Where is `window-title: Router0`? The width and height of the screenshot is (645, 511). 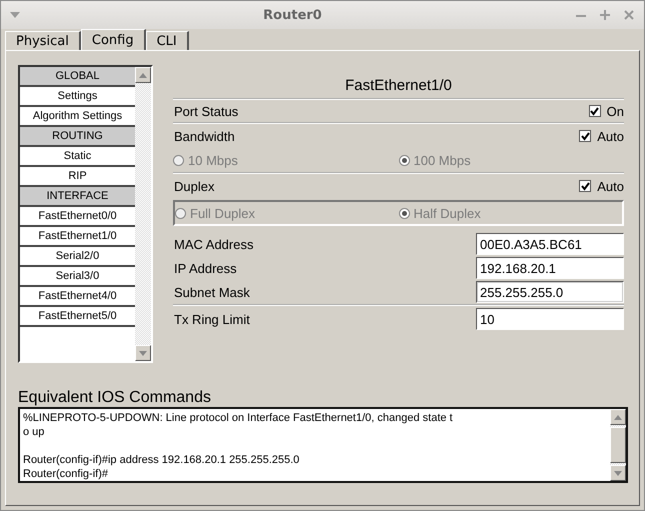 window-title: Router0 is located at coordinates (292, 15).